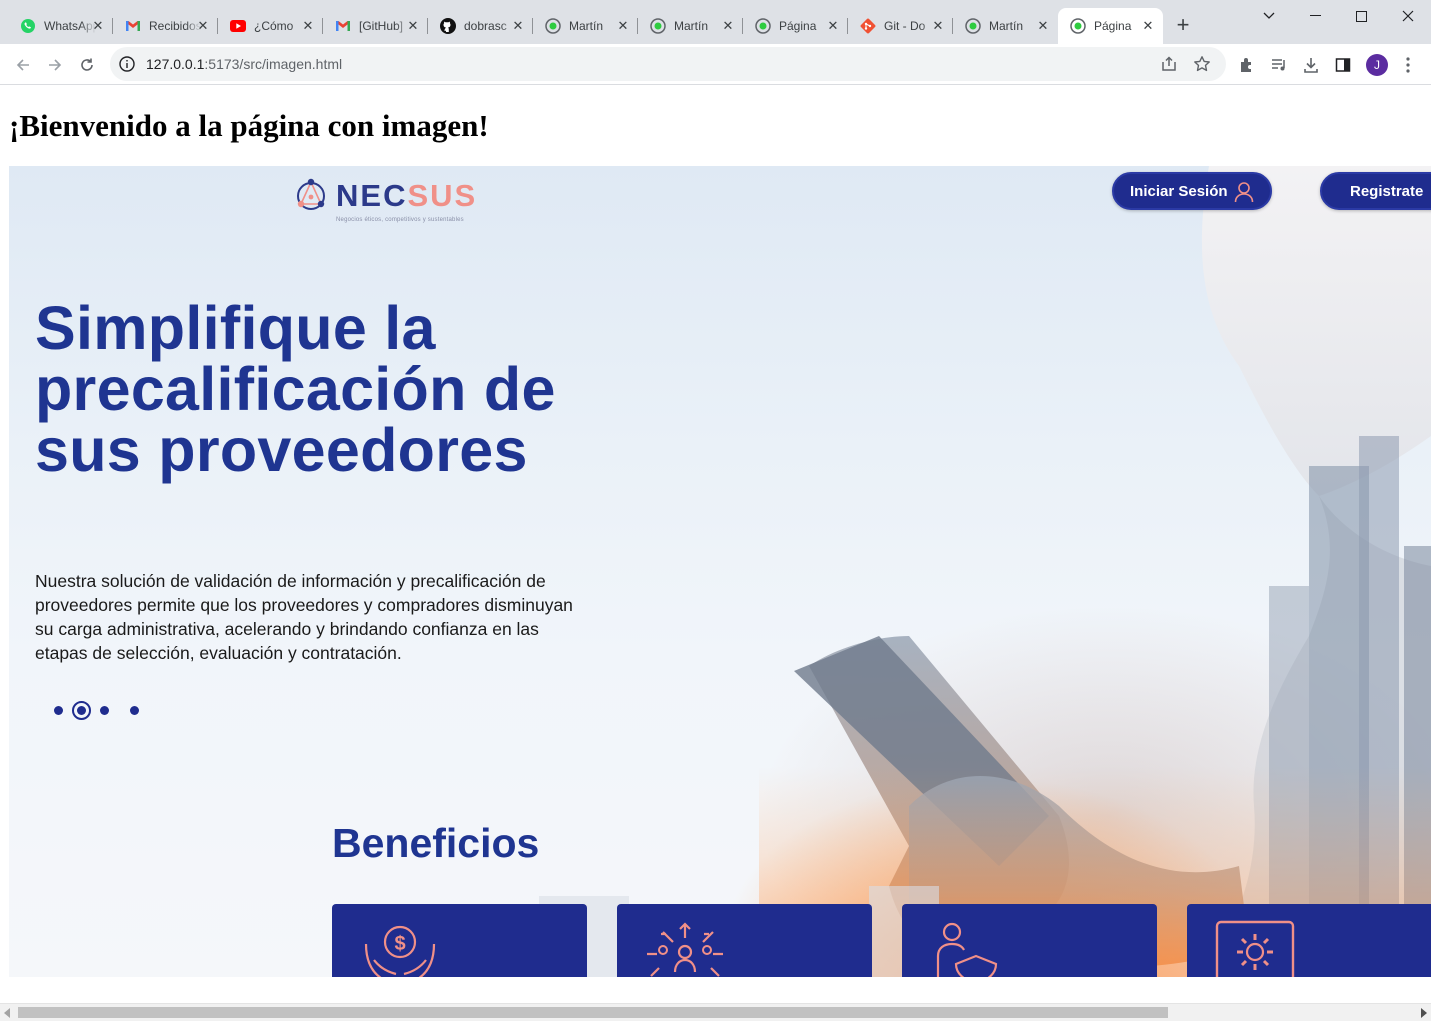 The height and width of the screenshot is (1021, 1431). What do you see at coordinates (70, 26) in the screenshot?
I see `tab-title: WhatsApp` at bounding box center [70, 26].